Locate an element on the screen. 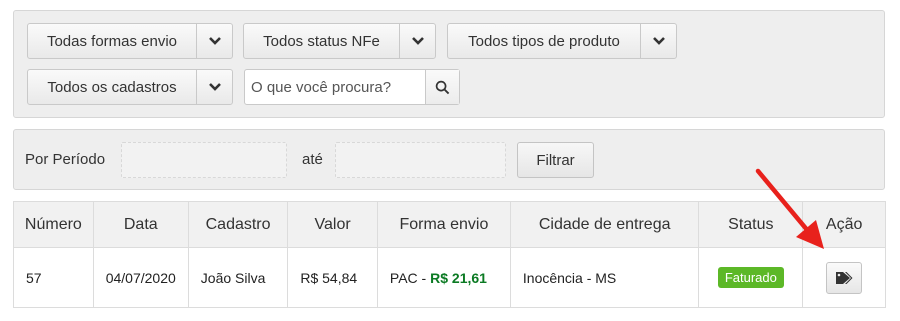 The image size is (900, 321). order-number: 57 is located at coordinates (53, 277).